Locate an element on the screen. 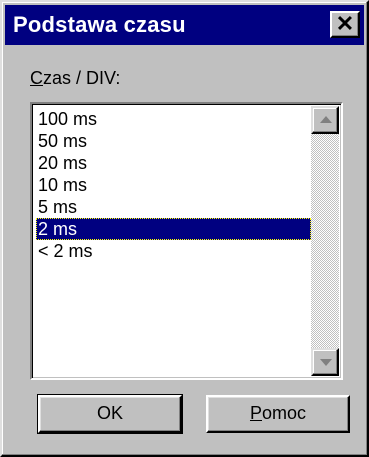 The width and height of the screenshot is (369, 457). vertical-scrollbar is located at coordinates (325, 241).